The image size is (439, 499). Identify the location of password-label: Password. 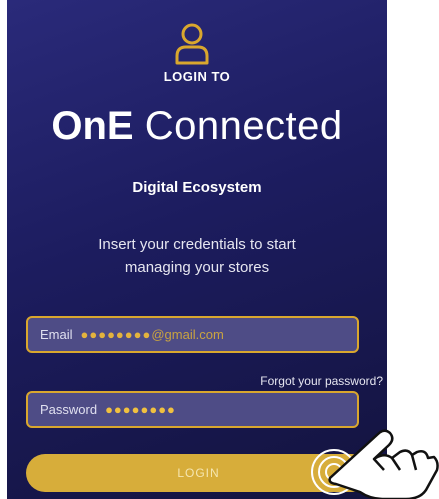
(69, 409).